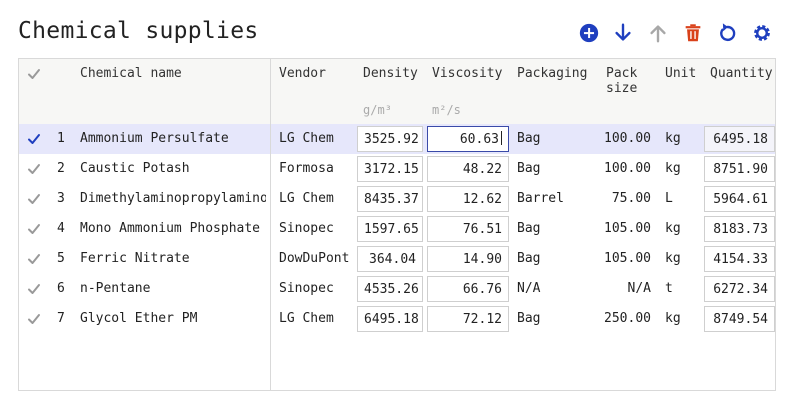 This screenshot has height=419, width=805. I want to click on cell-viscosity-value: 60.63, so click(479, 139).